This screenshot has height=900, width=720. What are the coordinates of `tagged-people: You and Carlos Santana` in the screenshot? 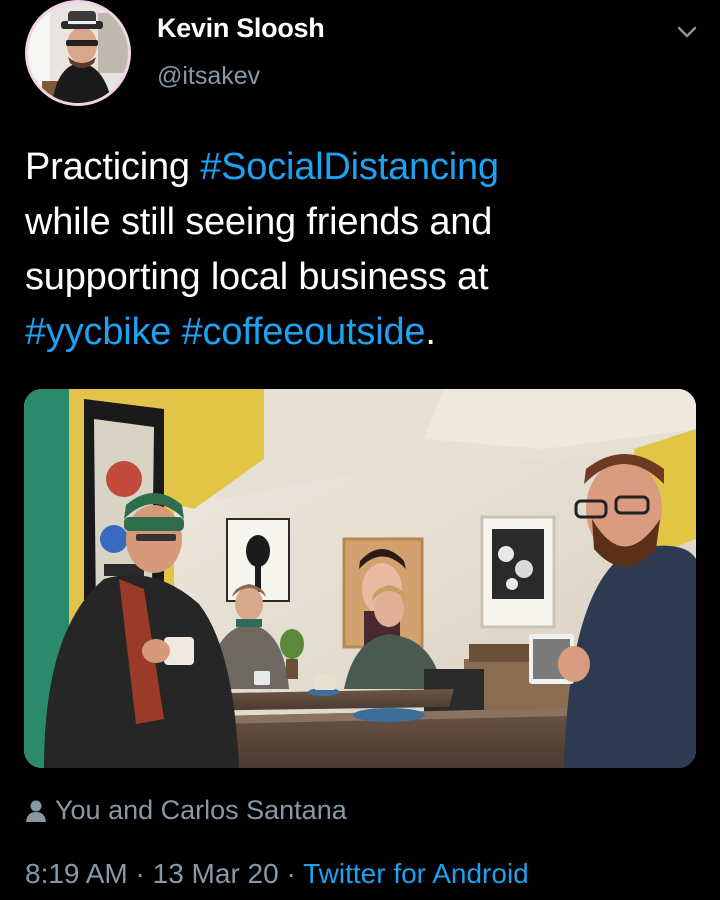 It's located at (186, 810).